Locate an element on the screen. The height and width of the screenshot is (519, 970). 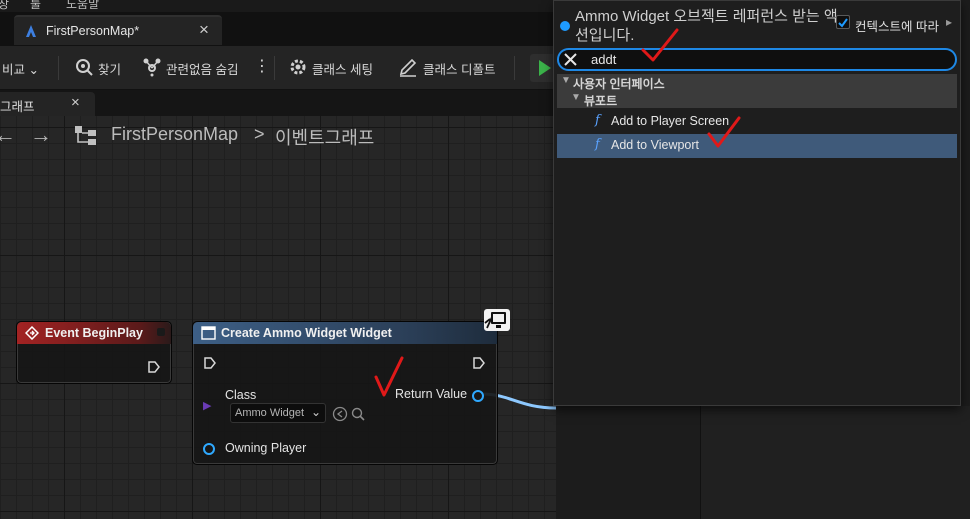
node-header: Event BeginPlay is located at coordinates (94, 333).